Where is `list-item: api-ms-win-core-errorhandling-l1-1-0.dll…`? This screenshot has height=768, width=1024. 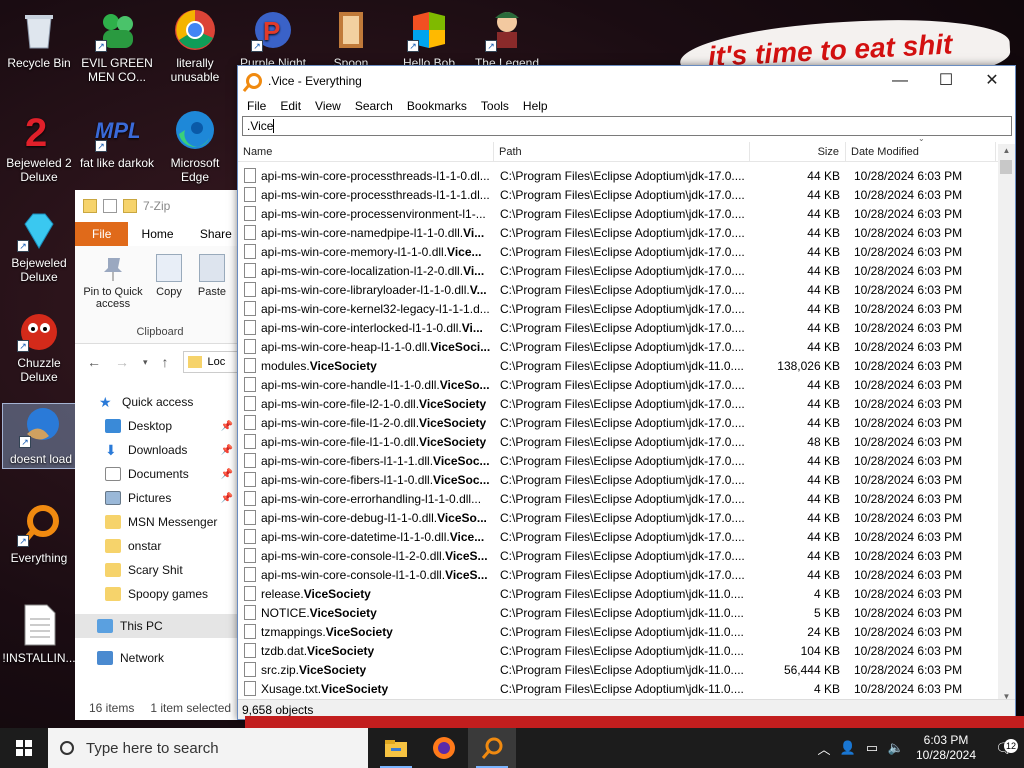 list-item: api-ms-win-core-errorhandling-l1-1-0.dll… is located at coordinates (618, 498).